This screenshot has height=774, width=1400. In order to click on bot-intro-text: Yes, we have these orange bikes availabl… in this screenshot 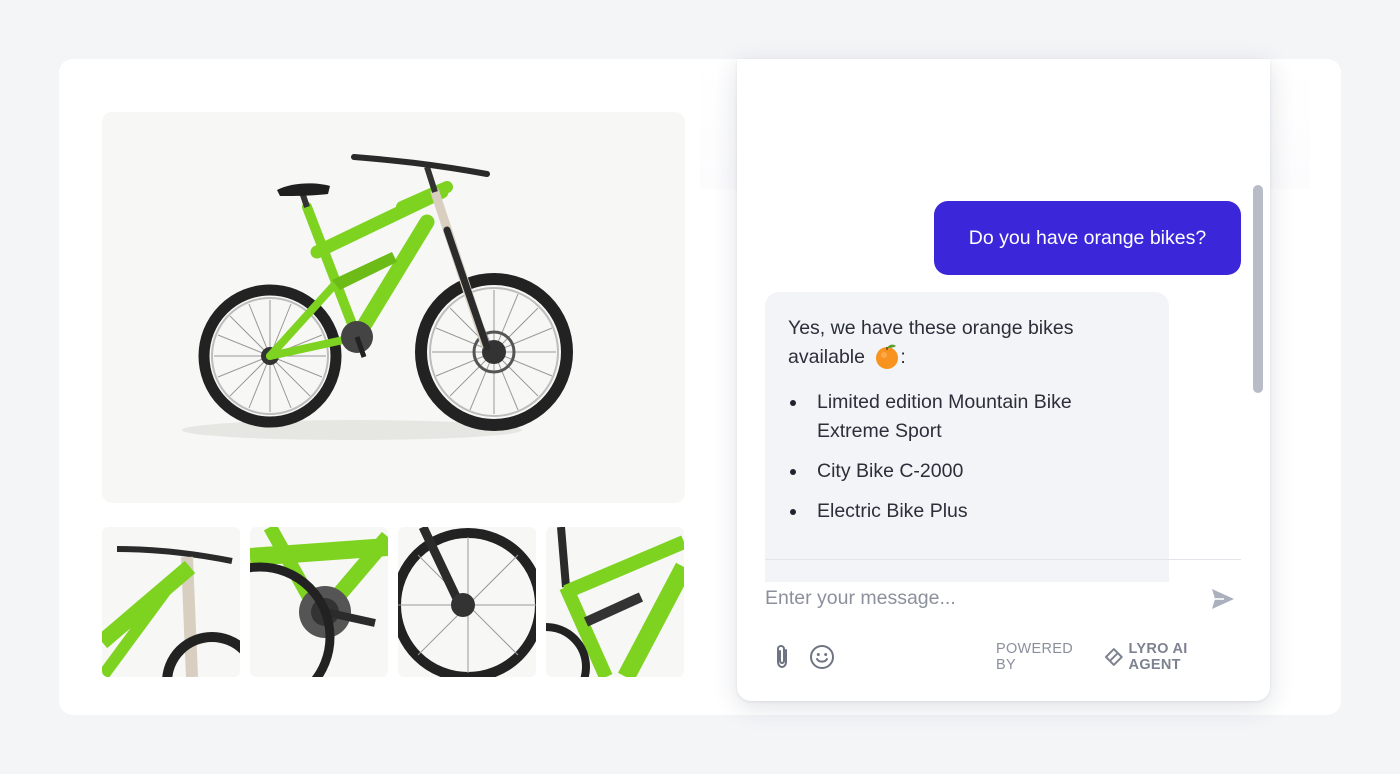, I will do `click(931, 342)`.